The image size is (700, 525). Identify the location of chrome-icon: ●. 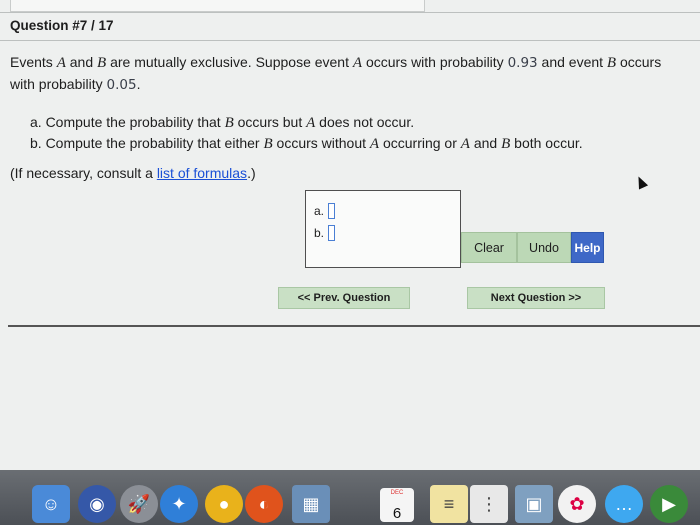
(224, 504).